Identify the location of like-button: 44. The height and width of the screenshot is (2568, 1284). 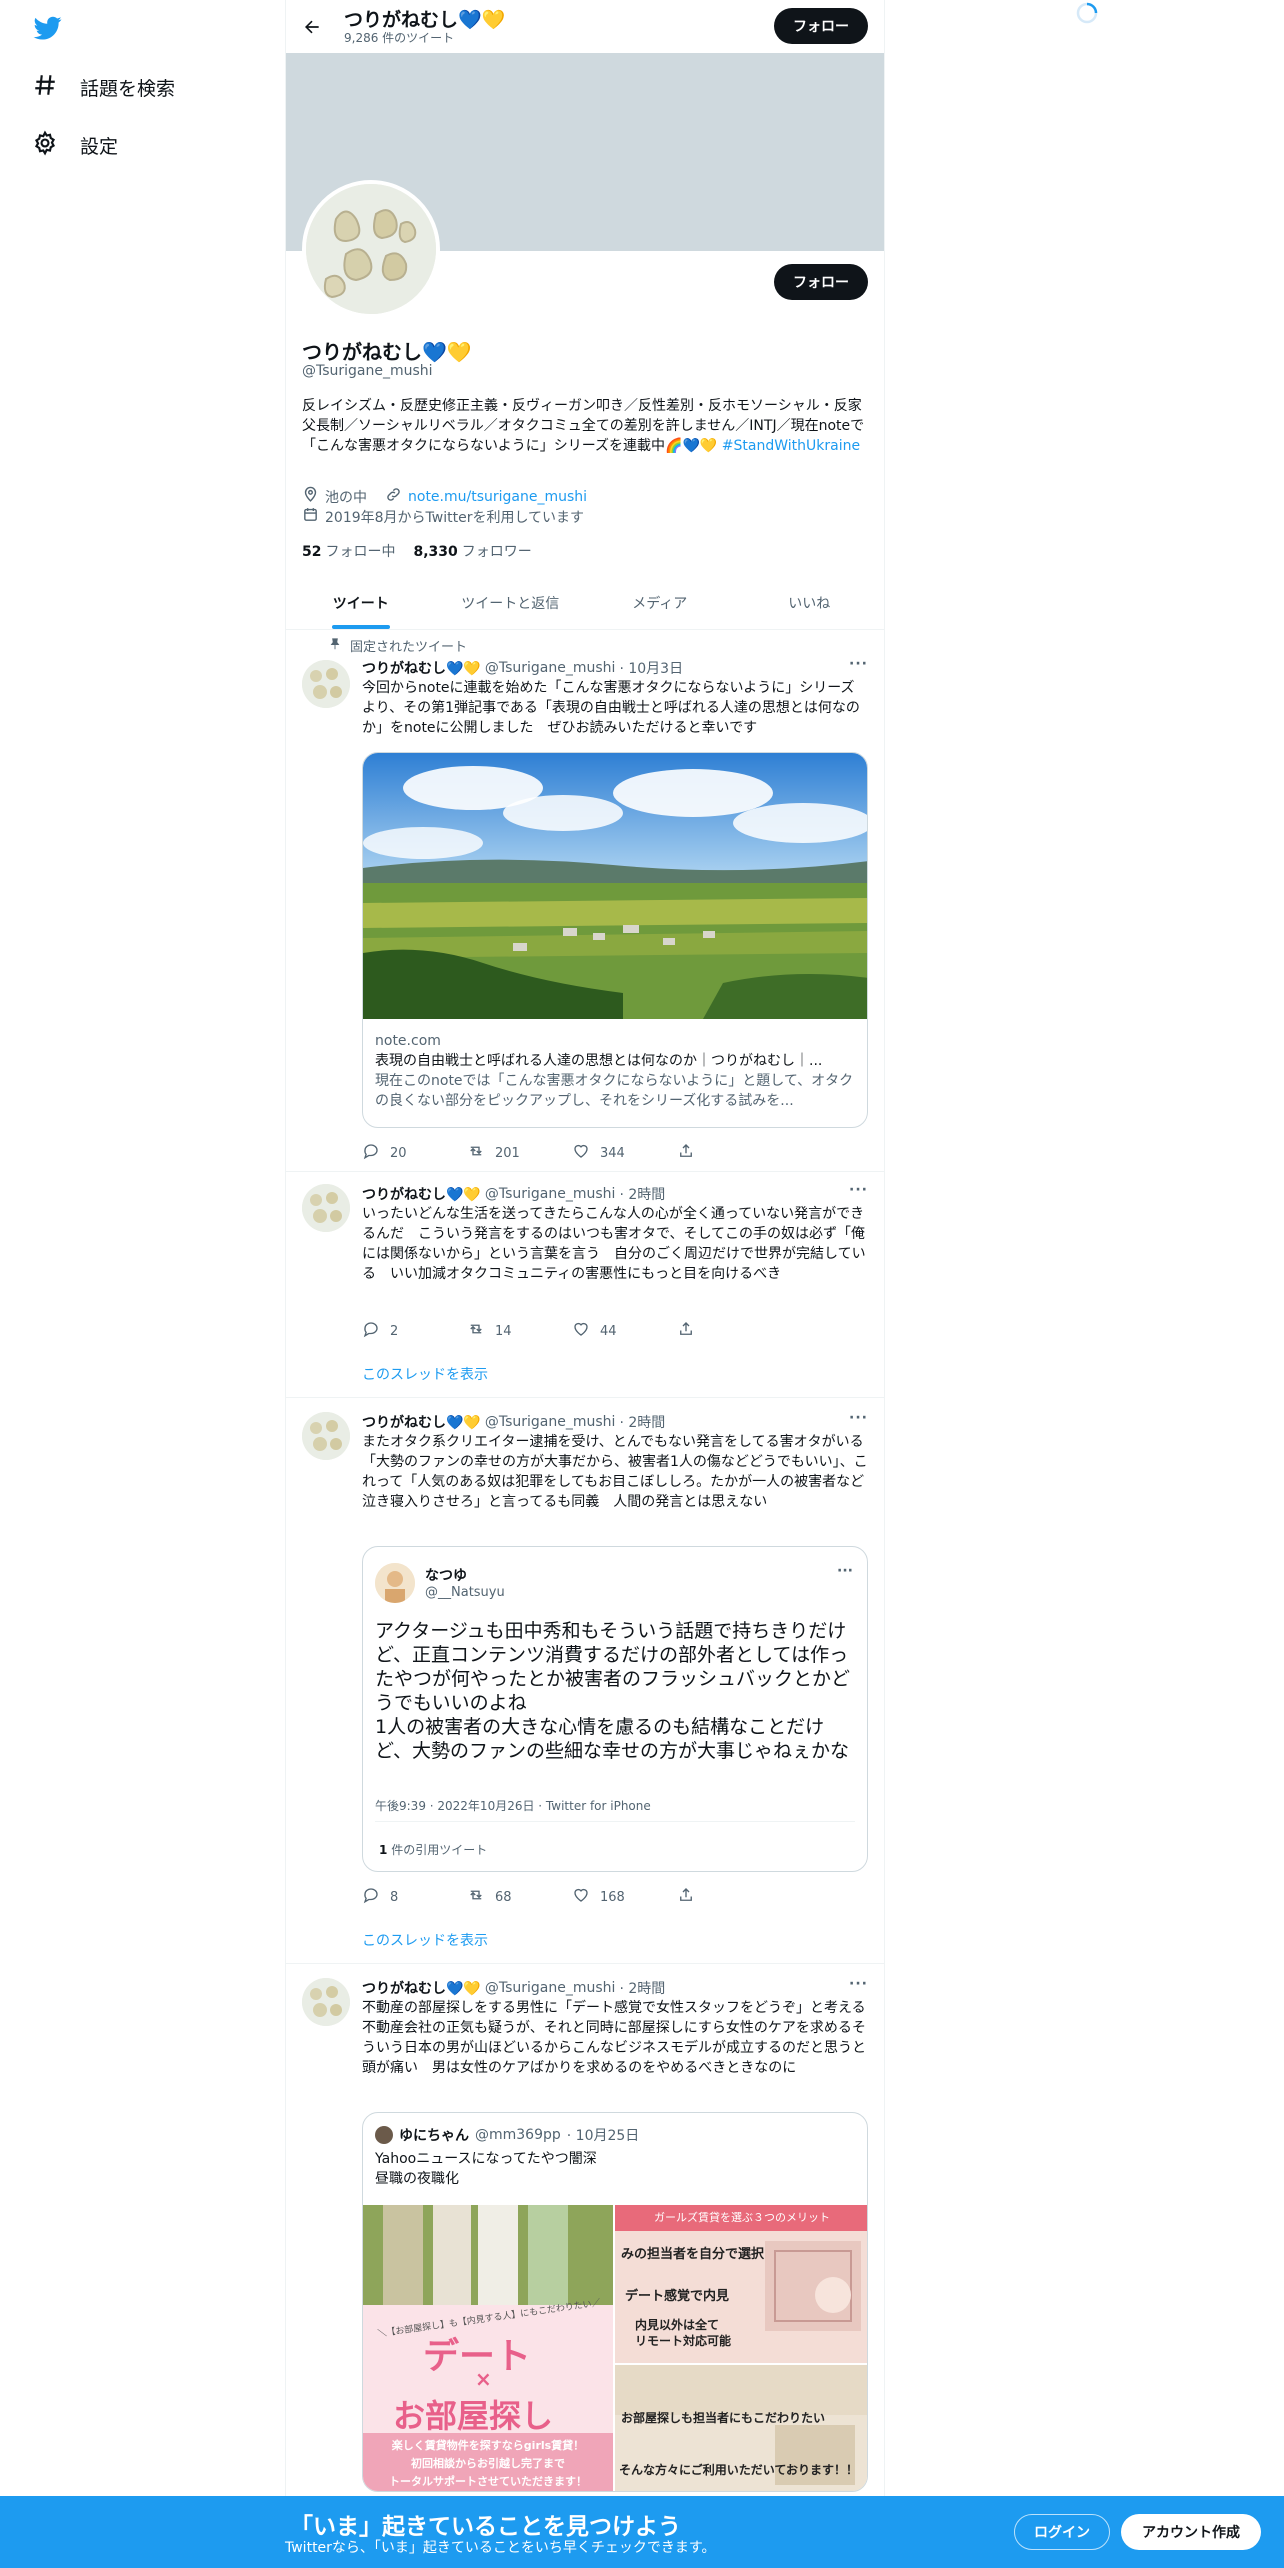
(624, 1331).